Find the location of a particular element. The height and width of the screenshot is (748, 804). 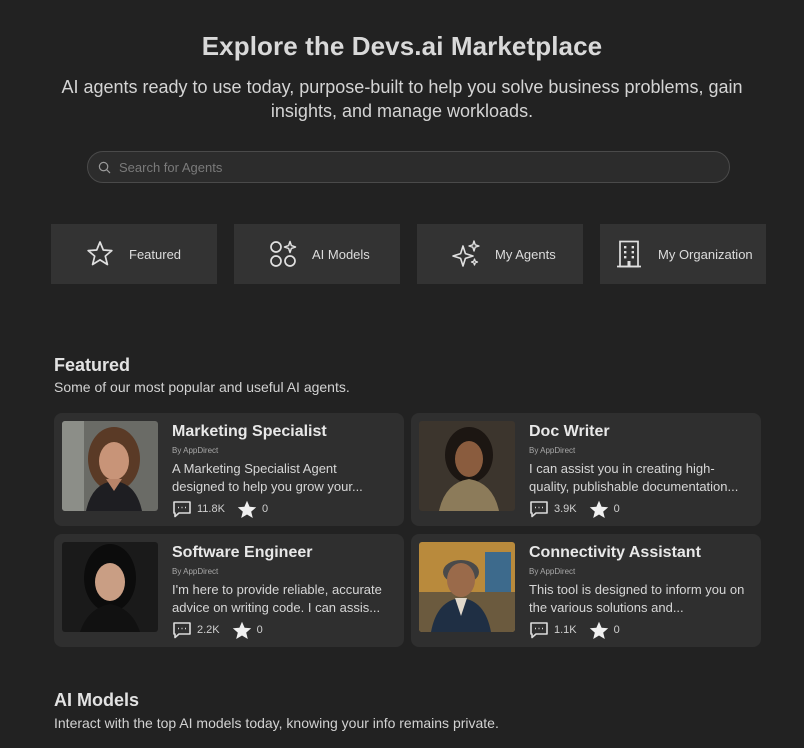

ai-models-icon is located at coordinates (283, 253).